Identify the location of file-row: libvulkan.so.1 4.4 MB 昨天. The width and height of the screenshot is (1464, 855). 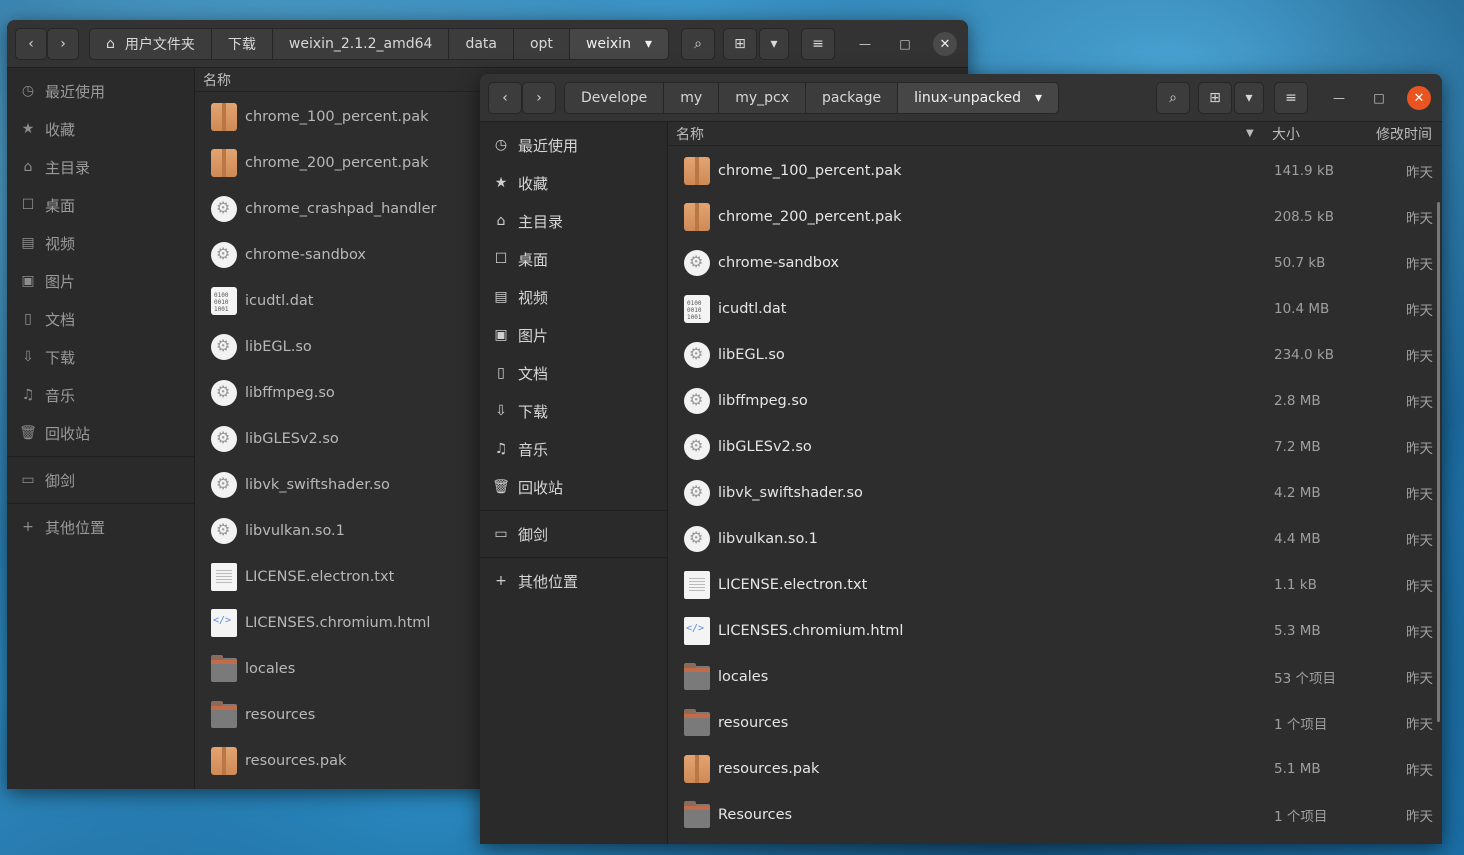
(1055, 539).